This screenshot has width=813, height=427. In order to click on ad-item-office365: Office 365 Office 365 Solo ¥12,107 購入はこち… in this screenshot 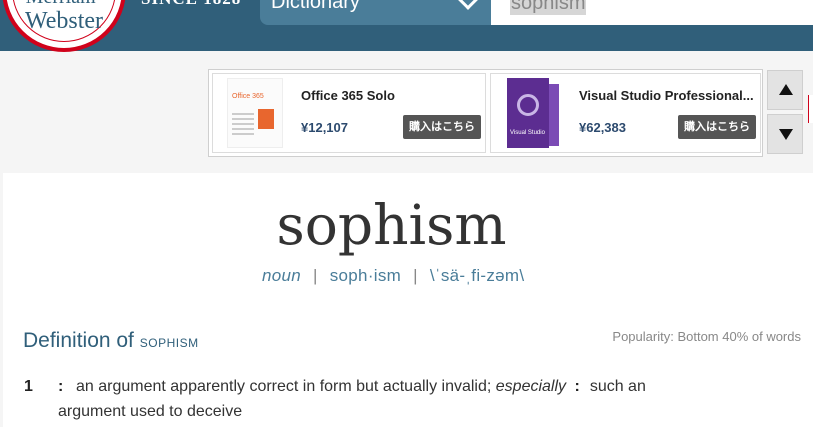, I will do `click(349, 113)`.